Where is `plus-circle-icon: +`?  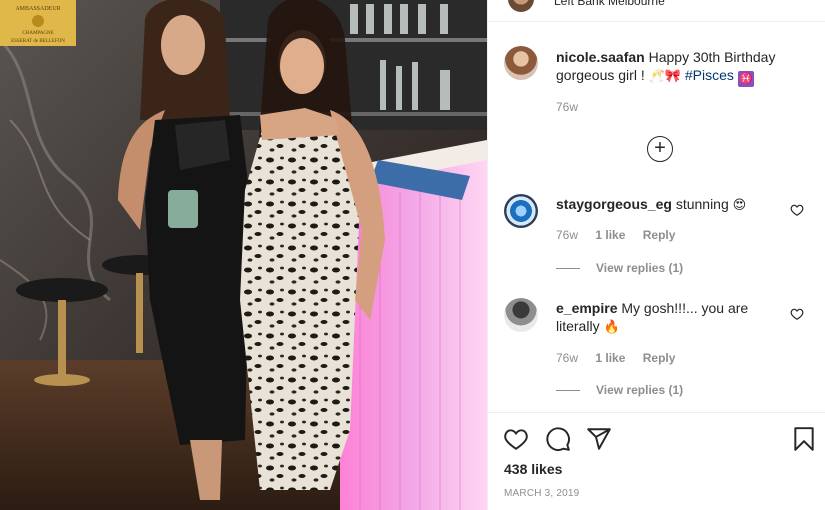
plus-circle-icon: + is located at coordinates (660, 149).